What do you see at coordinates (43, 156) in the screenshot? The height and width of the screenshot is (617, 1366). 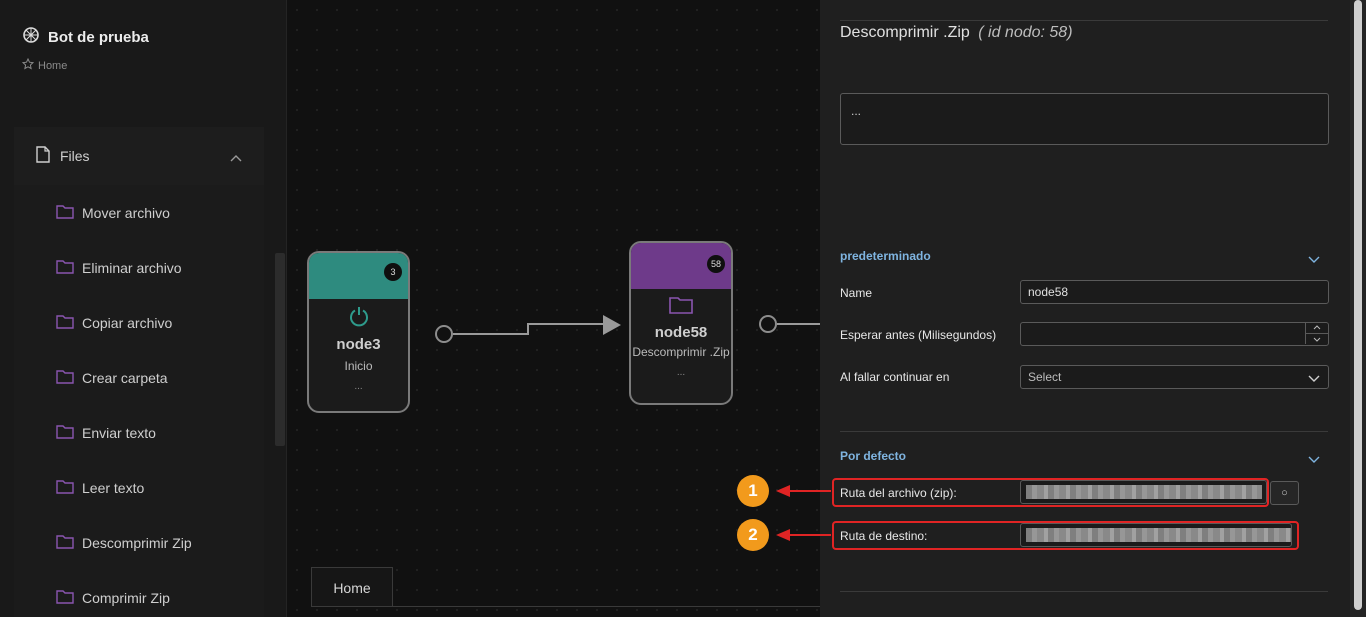 I see `file-icon` at bounding box center [43, 156].